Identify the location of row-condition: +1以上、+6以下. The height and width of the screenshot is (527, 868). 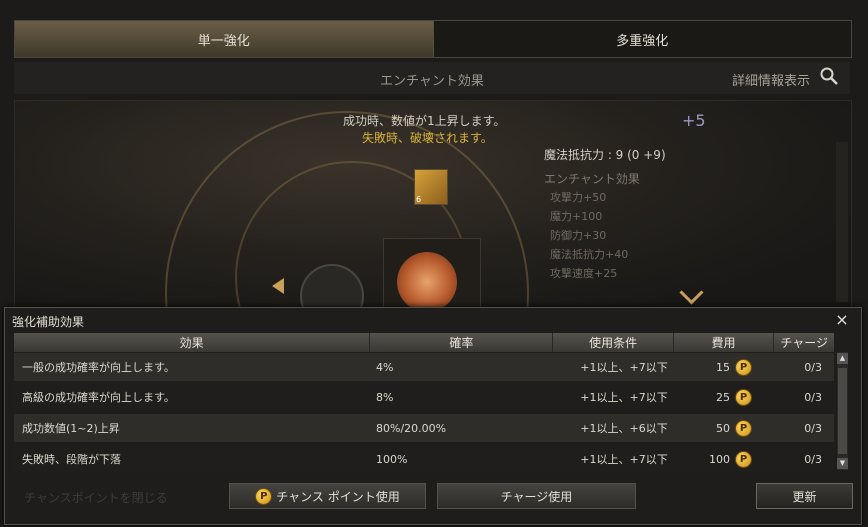
(624, 428).